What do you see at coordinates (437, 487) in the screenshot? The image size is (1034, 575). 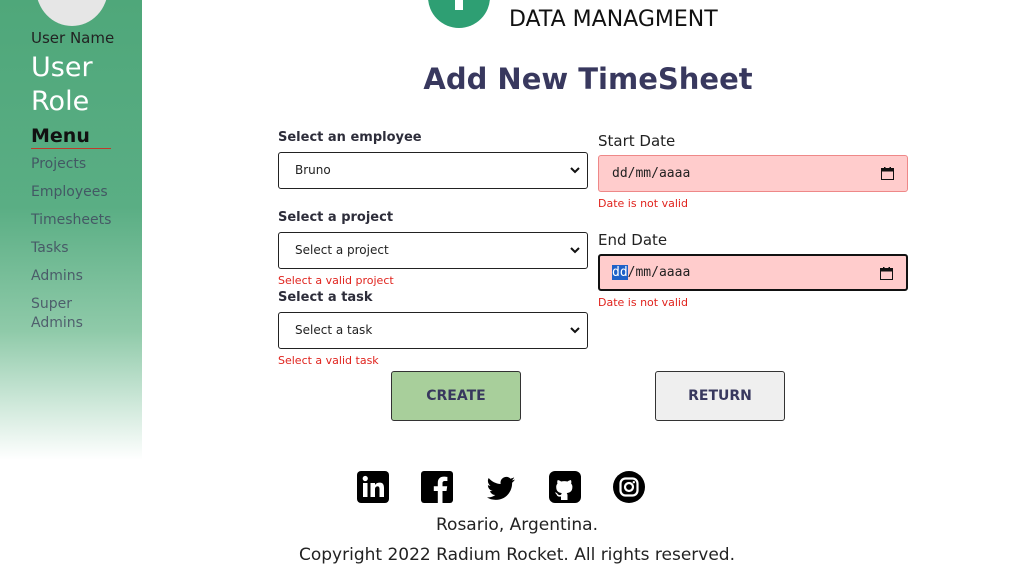 I see `facebook-icon` at bounding box center [437, 487].